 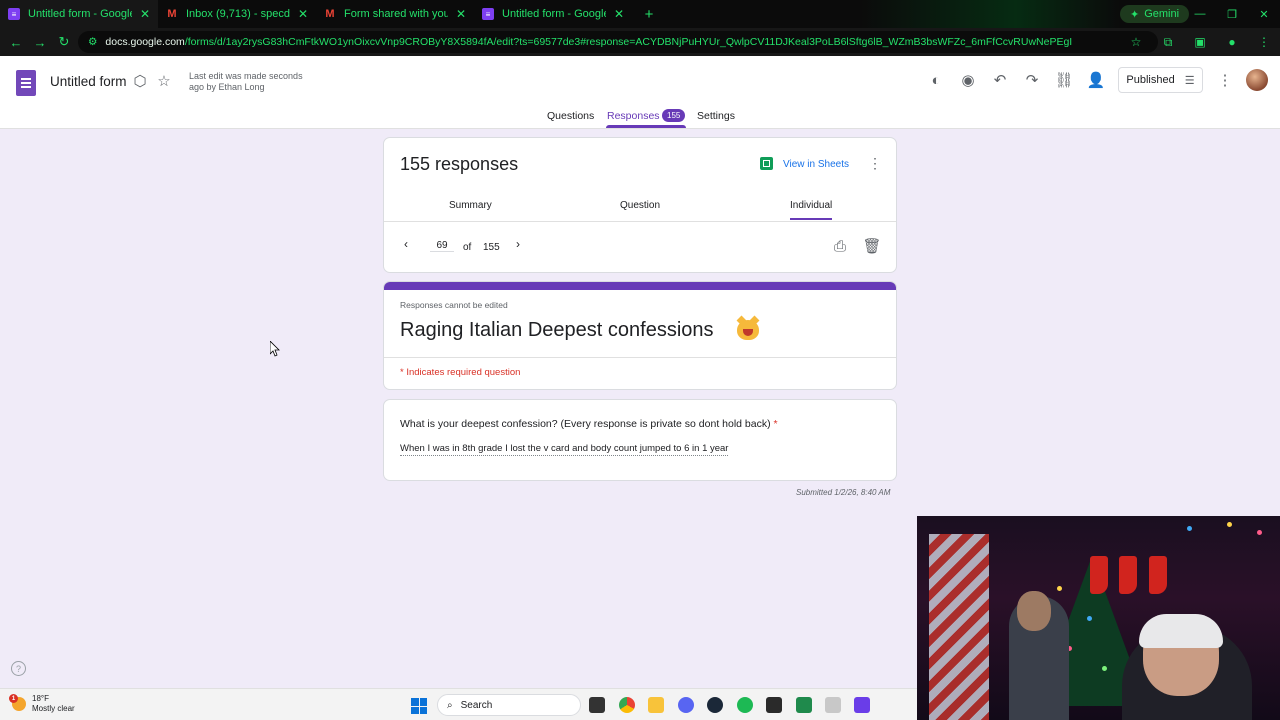 What do you see at coordinates (491, 247) in the screenshot?
I see `pager-total: 155` at bounding box center [491, 247].